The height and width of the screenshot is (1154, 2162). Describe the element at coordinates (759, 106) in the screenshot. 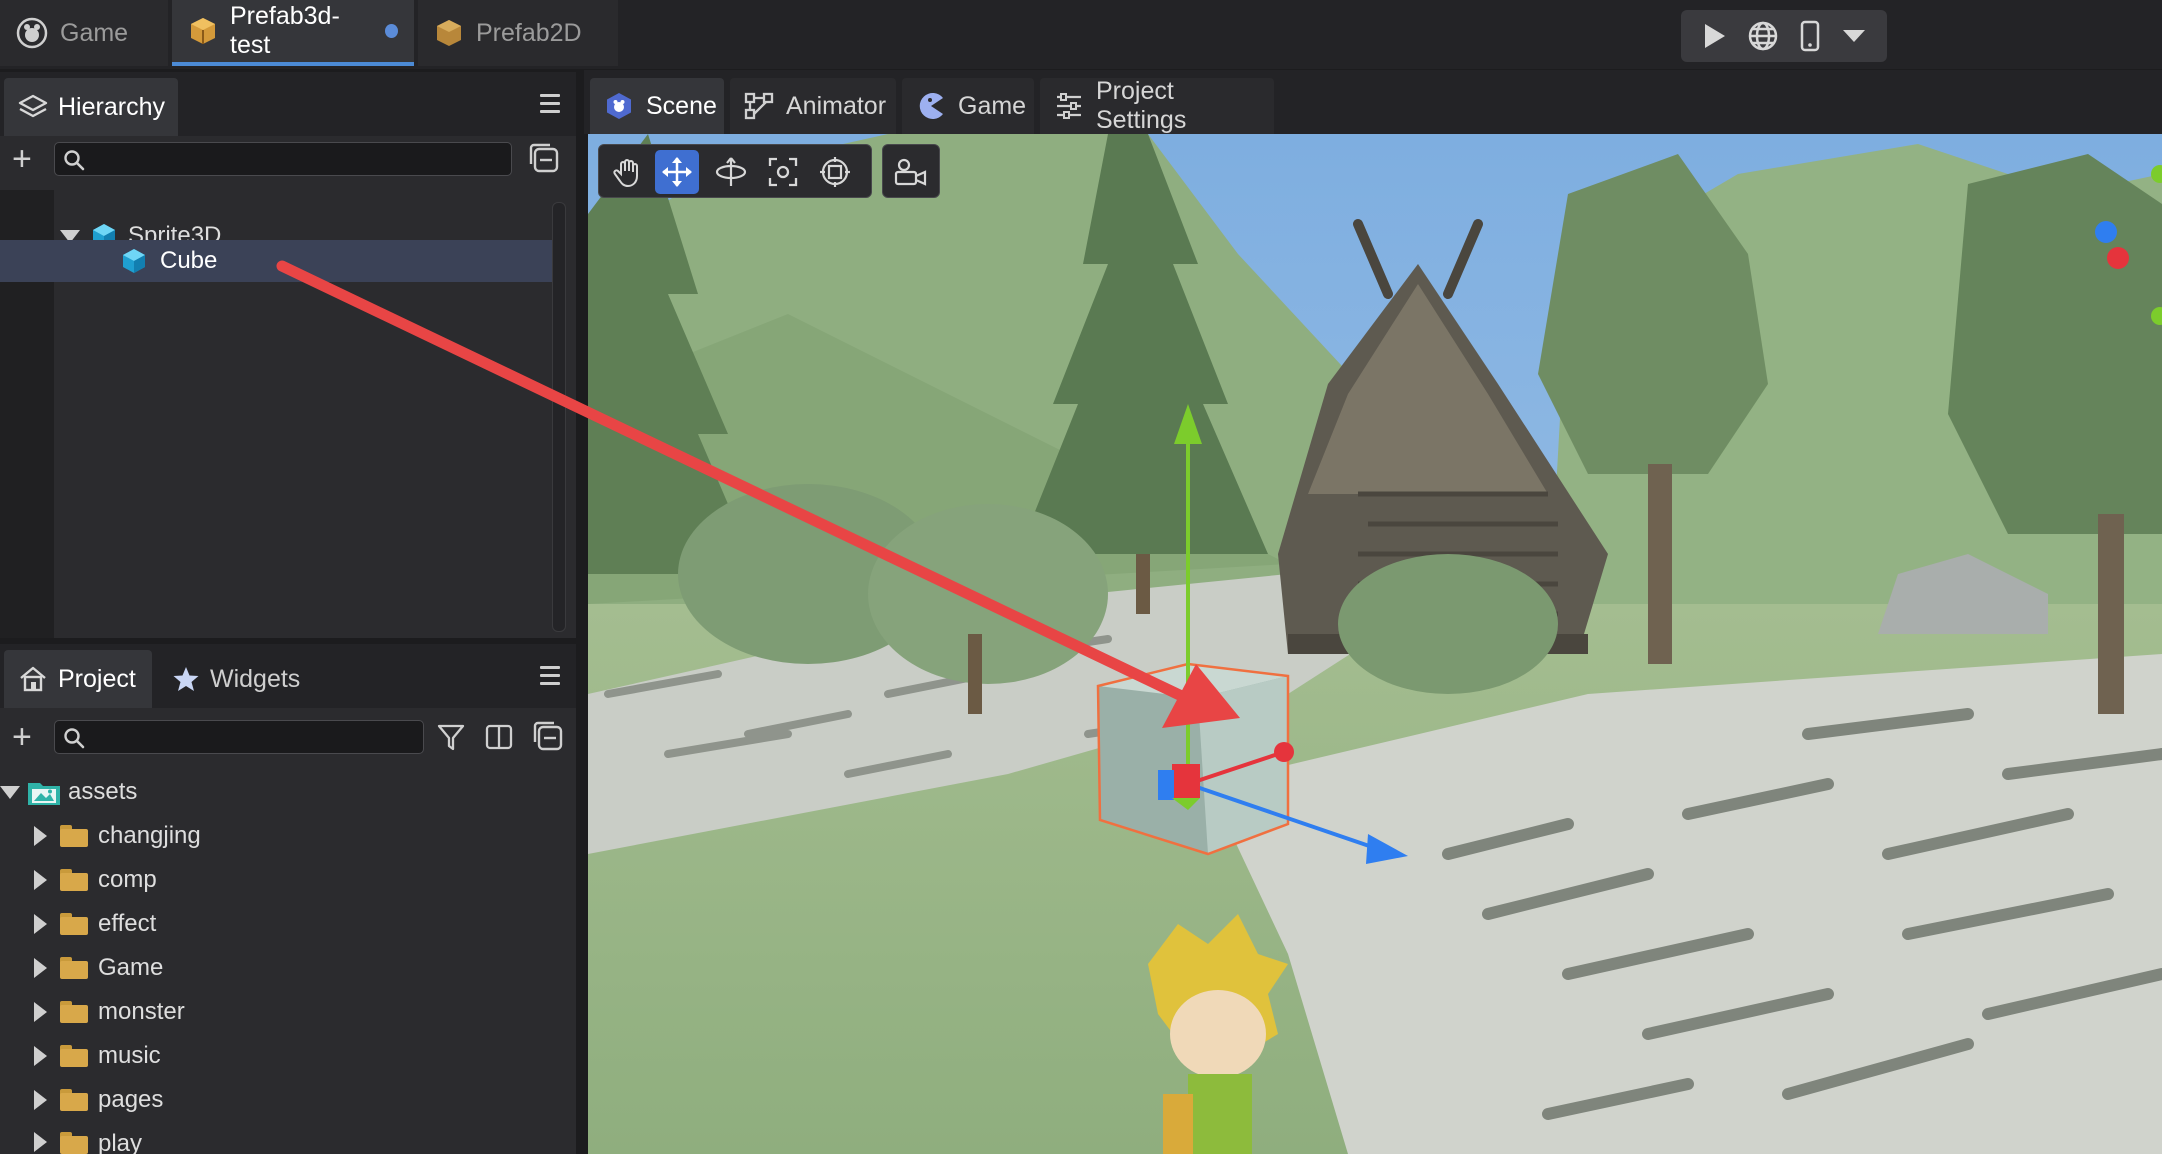

I see `animator-icon` at that location.